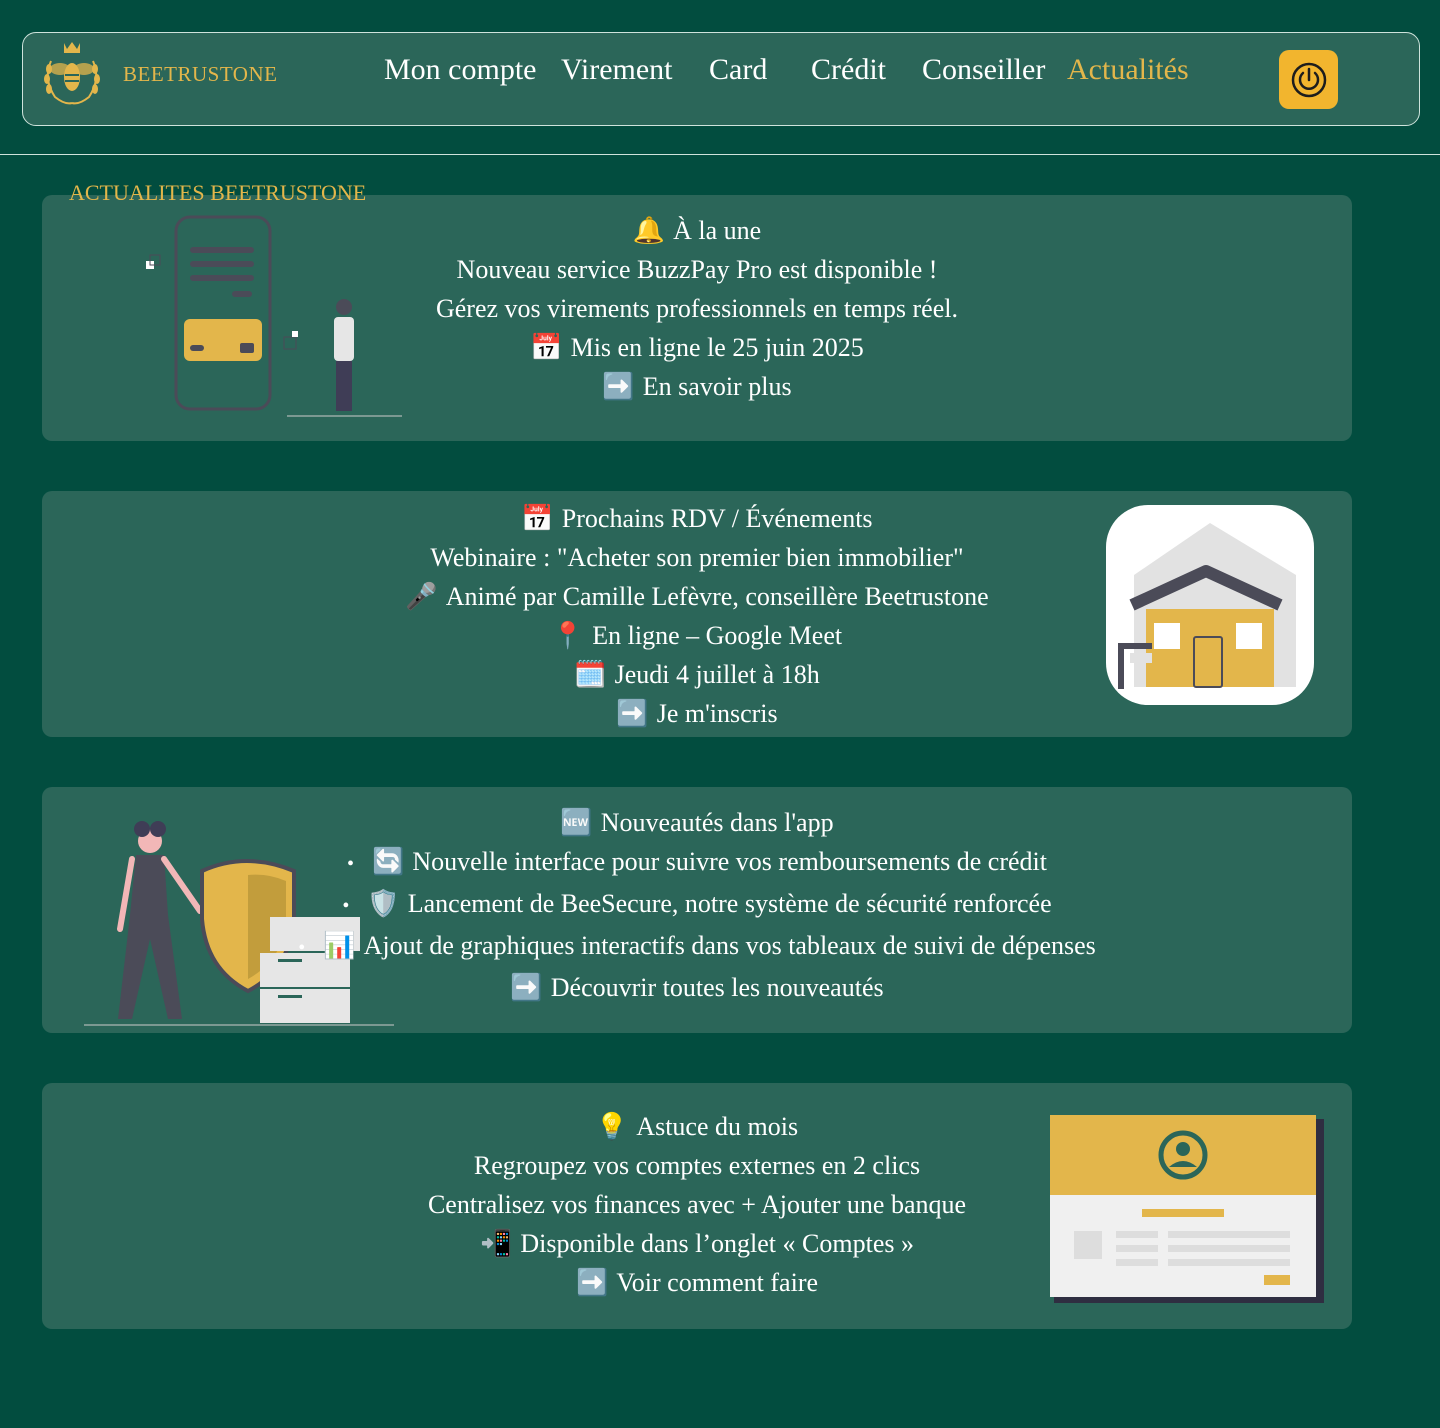 The height and width of the screenshot is (1428, 1440). Describe the element at coordinates (717, 347) in the screenshot. I see `featured-date-text: Mis en ligne le 25 juin 2025` at that location.